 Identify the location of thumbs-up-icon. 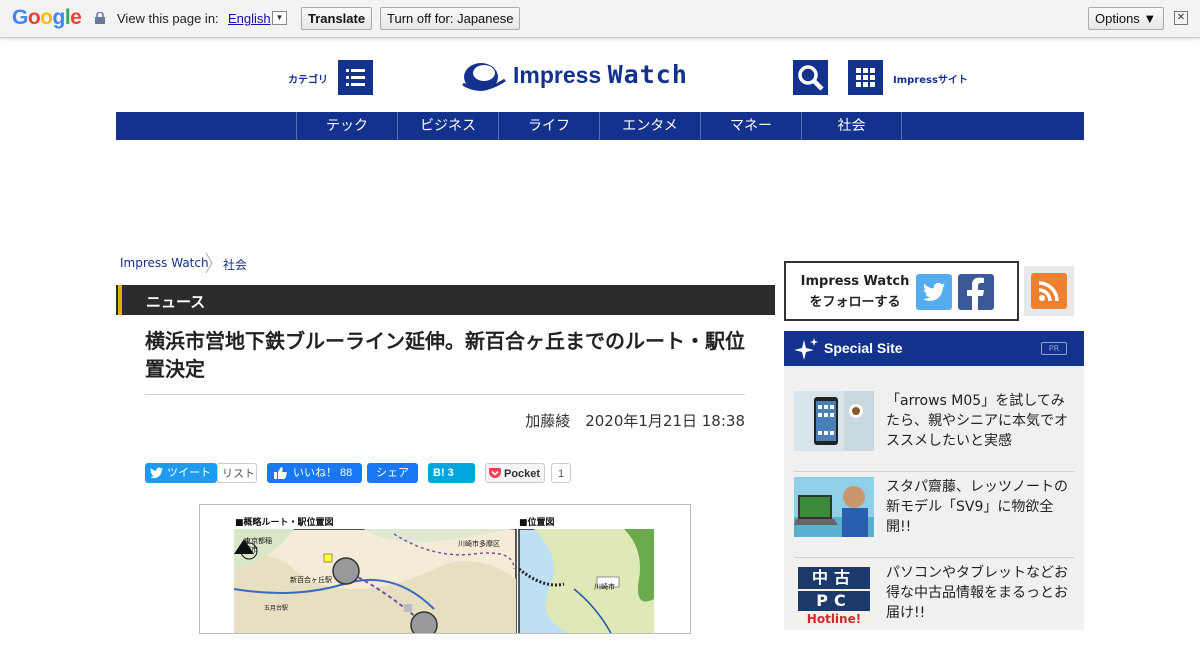
(280, 473).